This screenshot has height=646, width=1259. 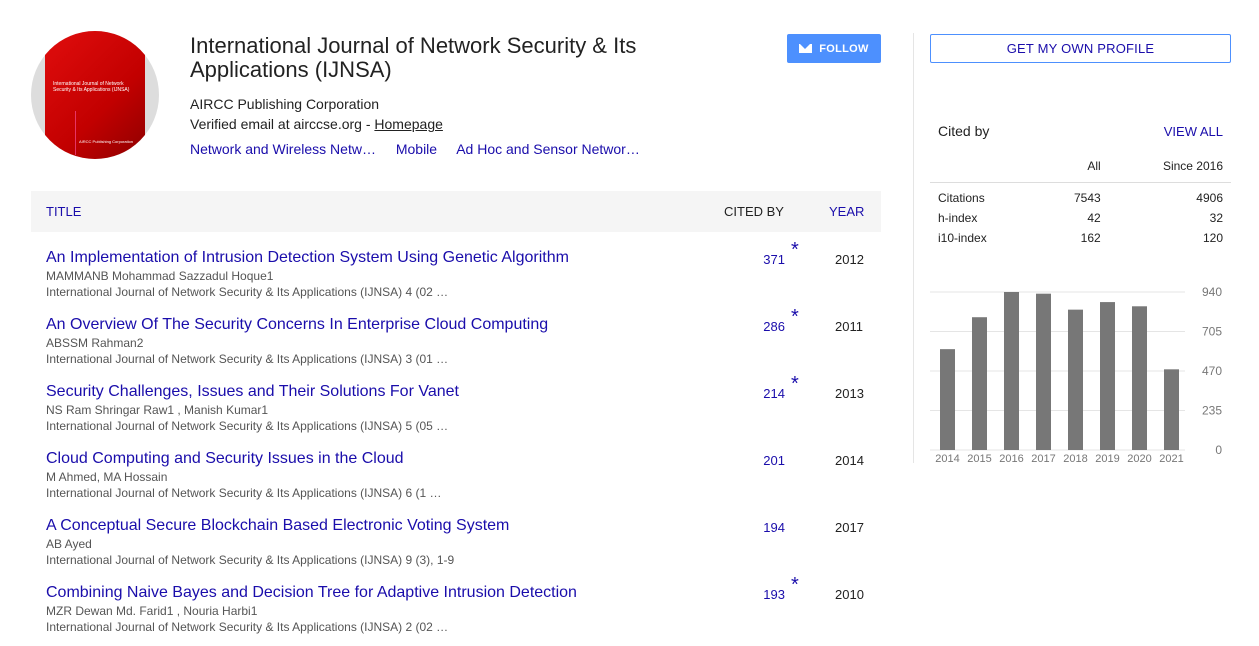 I want to click on article-authors: AB Ayed, so click(x=69, y=544).